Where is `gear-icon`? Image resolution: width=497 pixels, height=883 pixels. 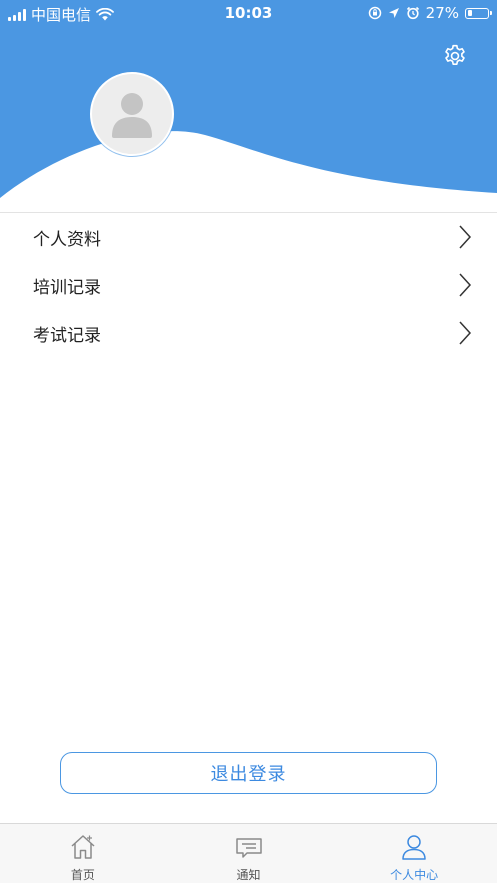
gear-icon is located at coordinates (455, 56).